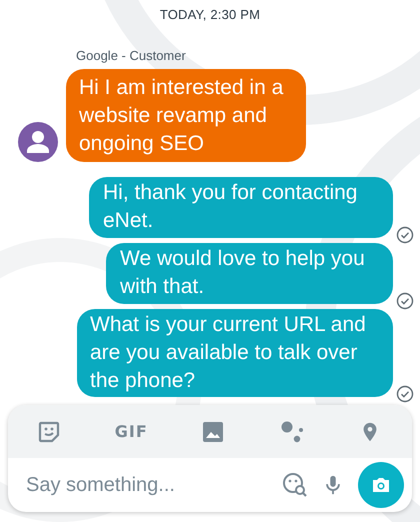 Image resolution: width=420 pixels, height=522 pixels. What do you see at coordinates (210, 14) in the screenshot?
I see `timestamp: TODAY, 2:30 PM` at bounding box center [210, 14].